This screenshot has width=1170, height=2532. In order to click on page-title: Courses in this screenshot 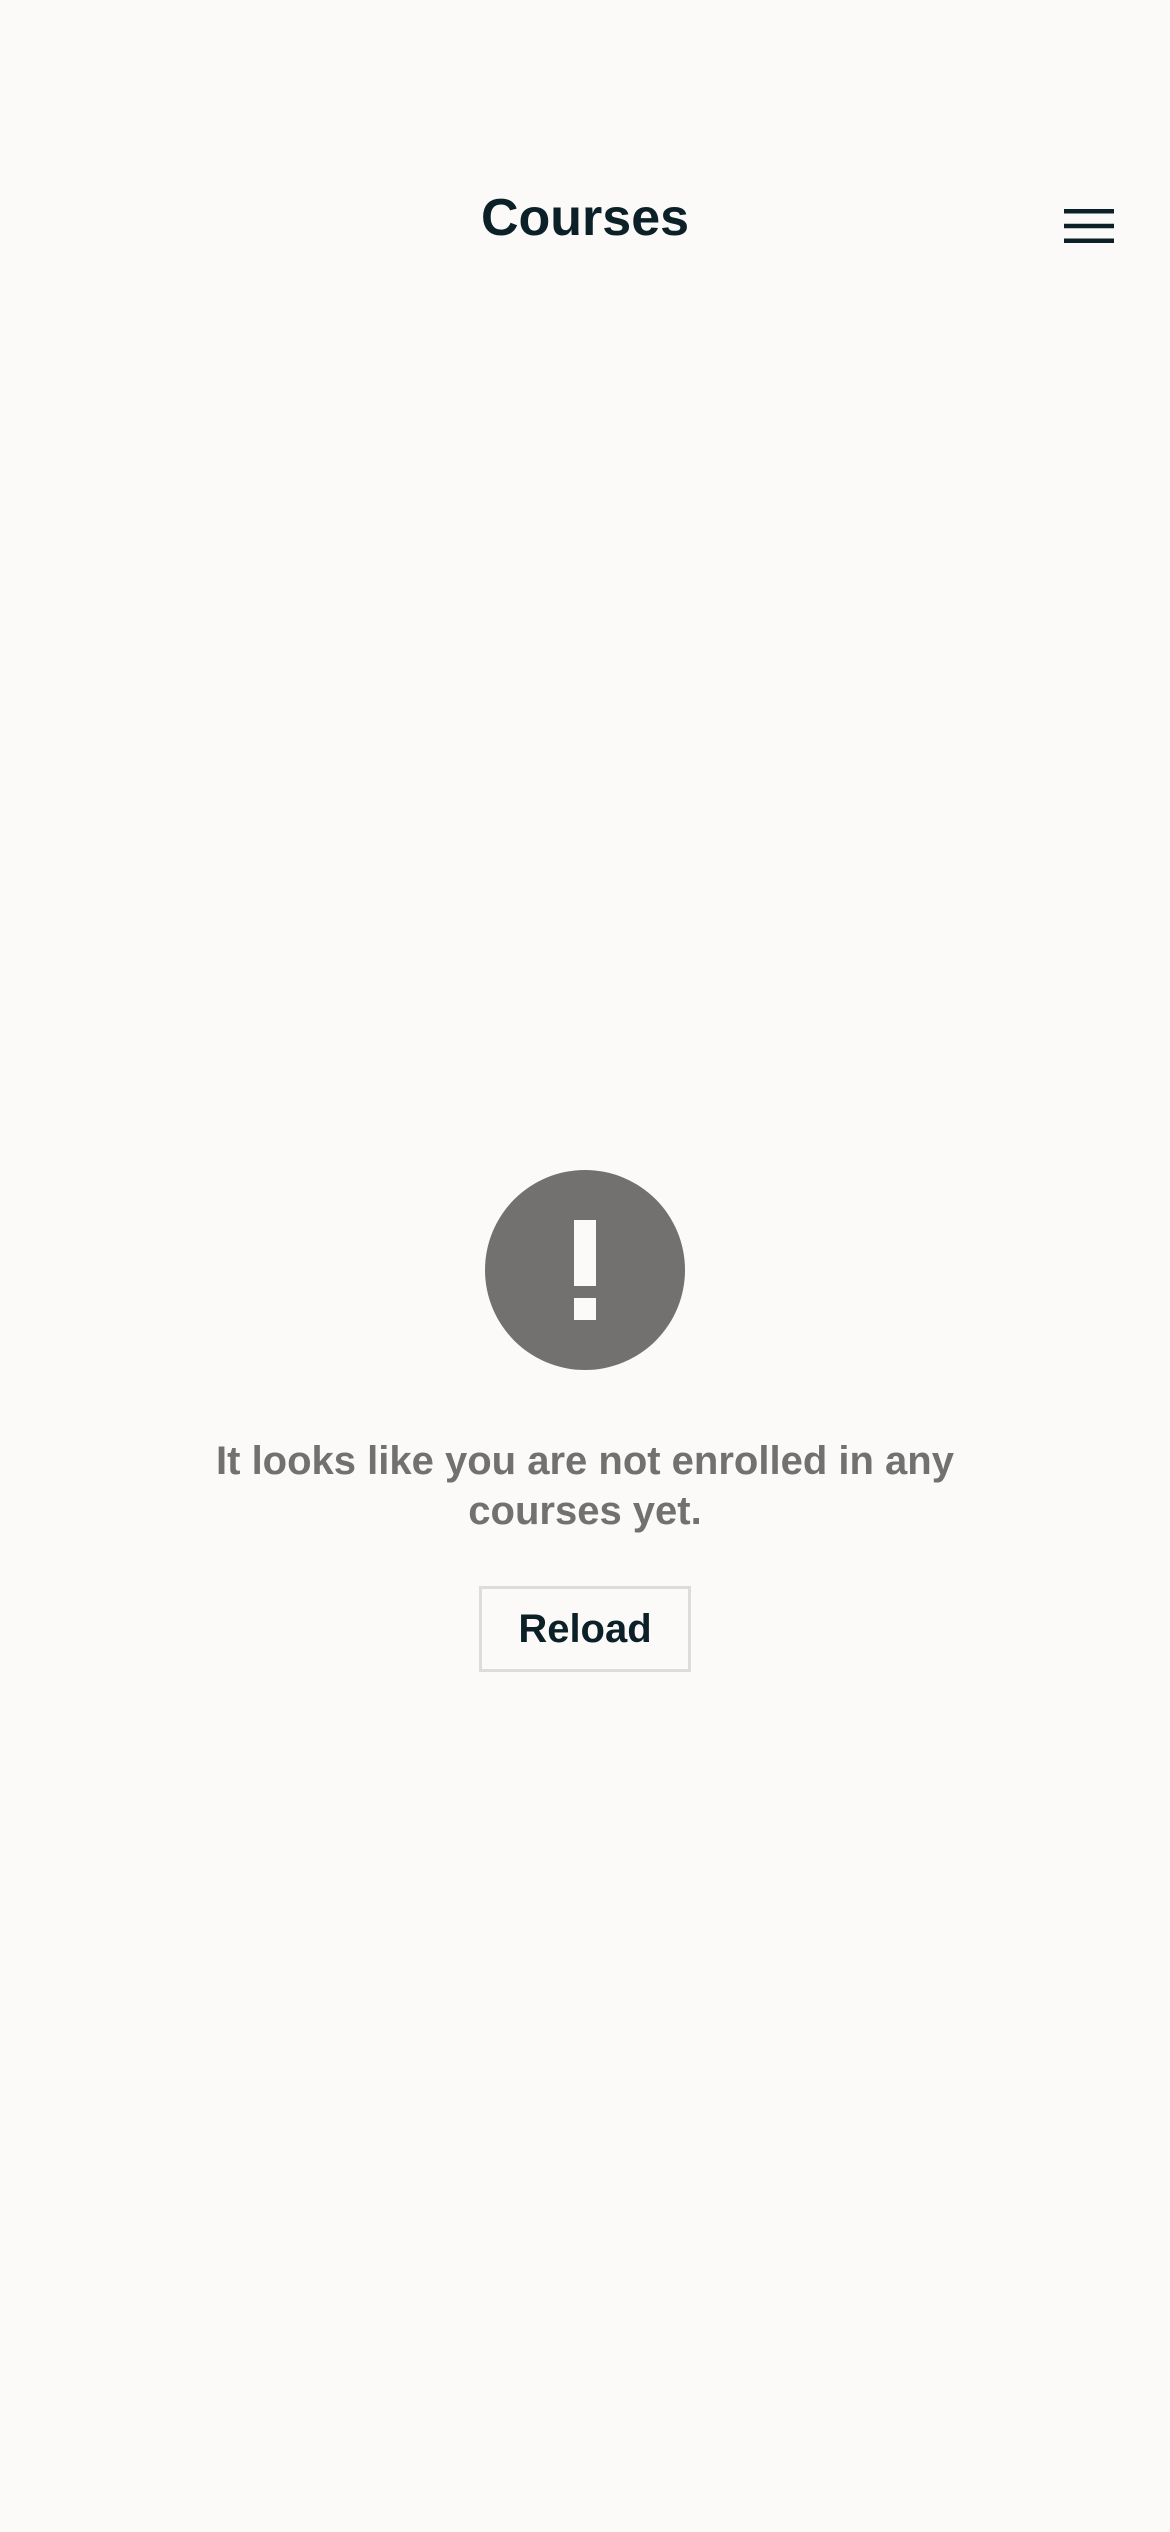, I will do `click(585, 218)`.